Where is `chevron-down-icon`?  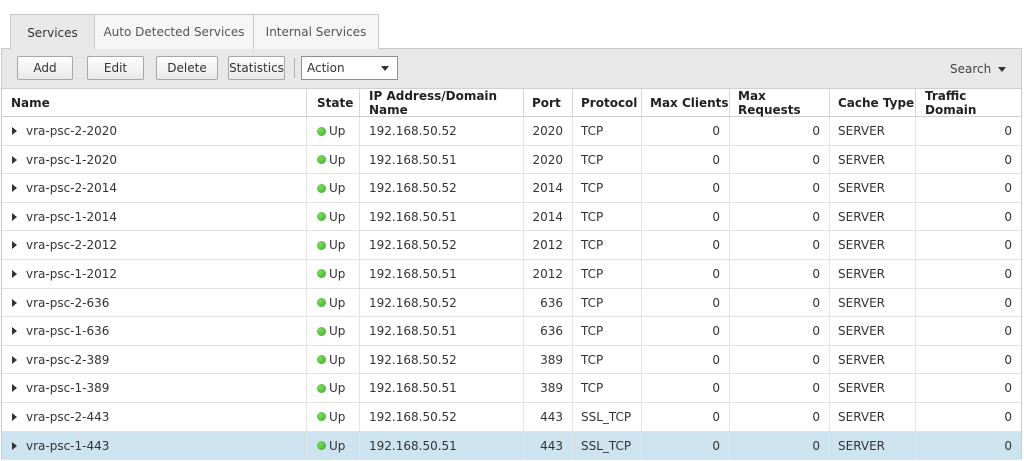 chevron-down-icon is located at coordinates (1002, 69).